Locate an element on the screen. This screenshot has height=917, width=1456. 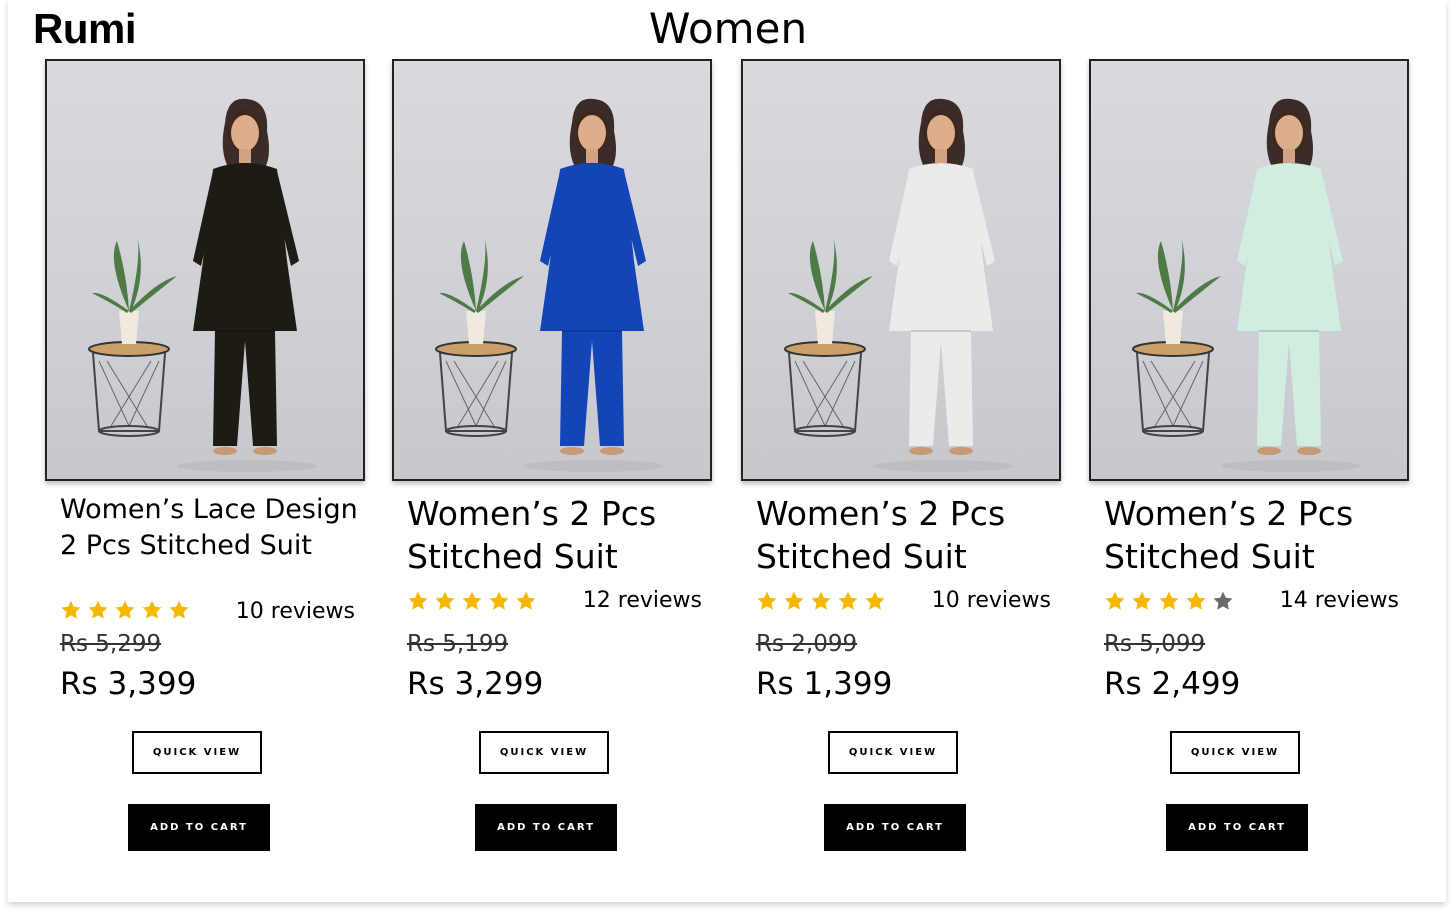
product-photo-mint-floral-suit is located at coordinates (1246, 285).